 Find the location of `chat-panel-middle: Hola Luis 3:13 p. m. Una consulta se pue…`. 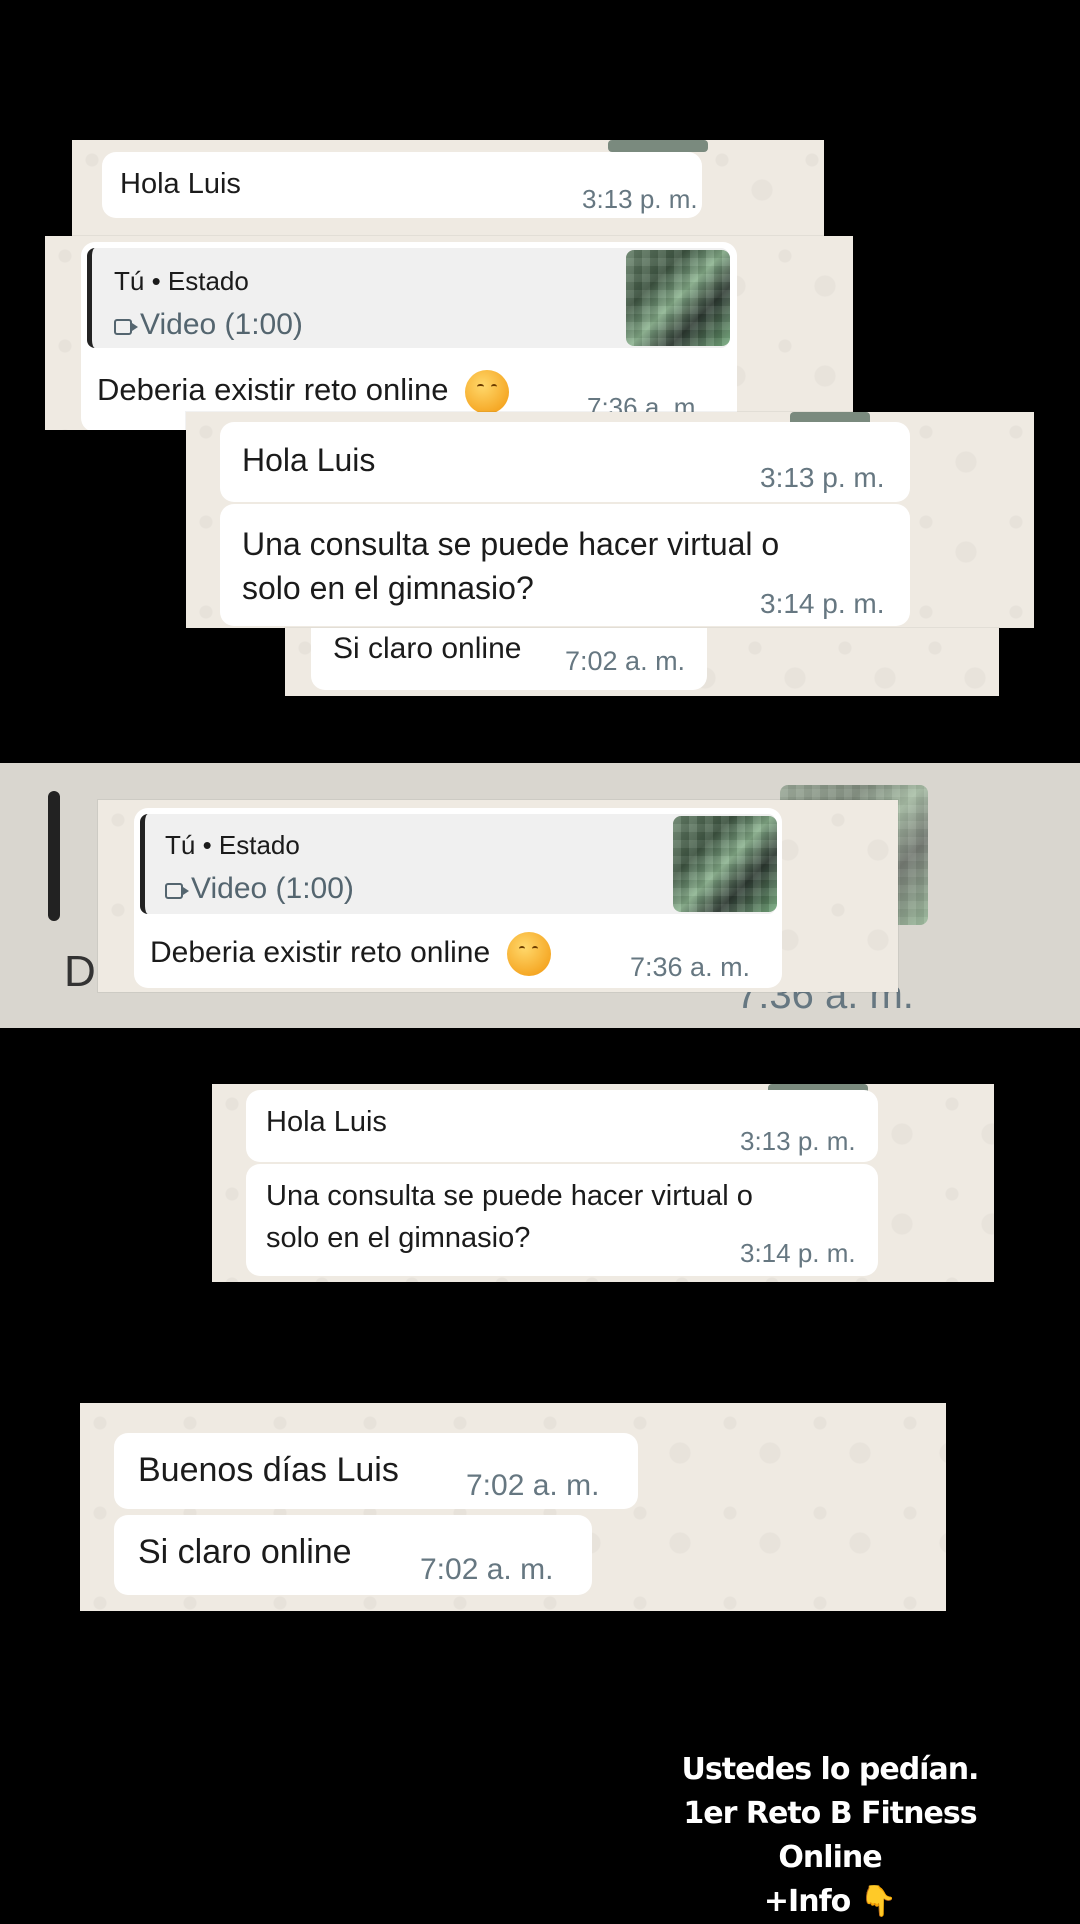

chat-panel-middle: Hola Luis 3:13 p. m. Una consulta se pue… is located at coordinates (610, 520).